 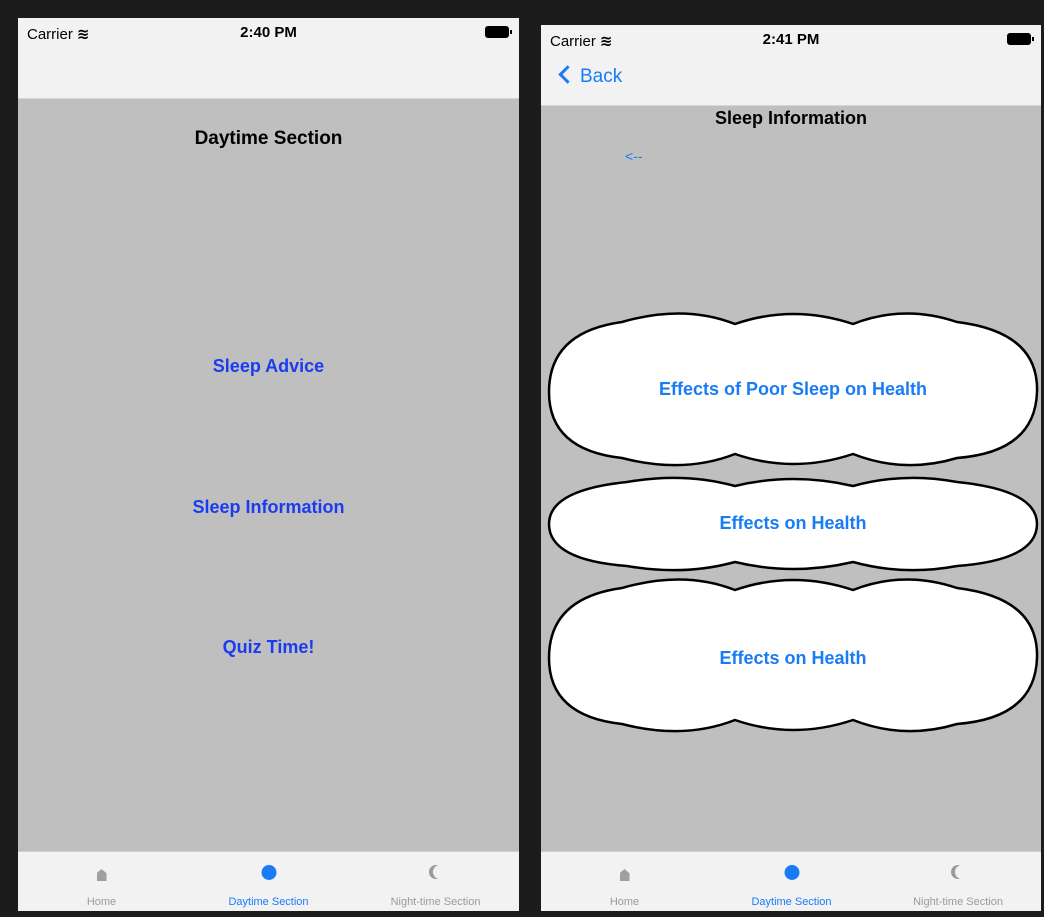 I want to click on navigation-bar: Back, so click(x=791, y=79).